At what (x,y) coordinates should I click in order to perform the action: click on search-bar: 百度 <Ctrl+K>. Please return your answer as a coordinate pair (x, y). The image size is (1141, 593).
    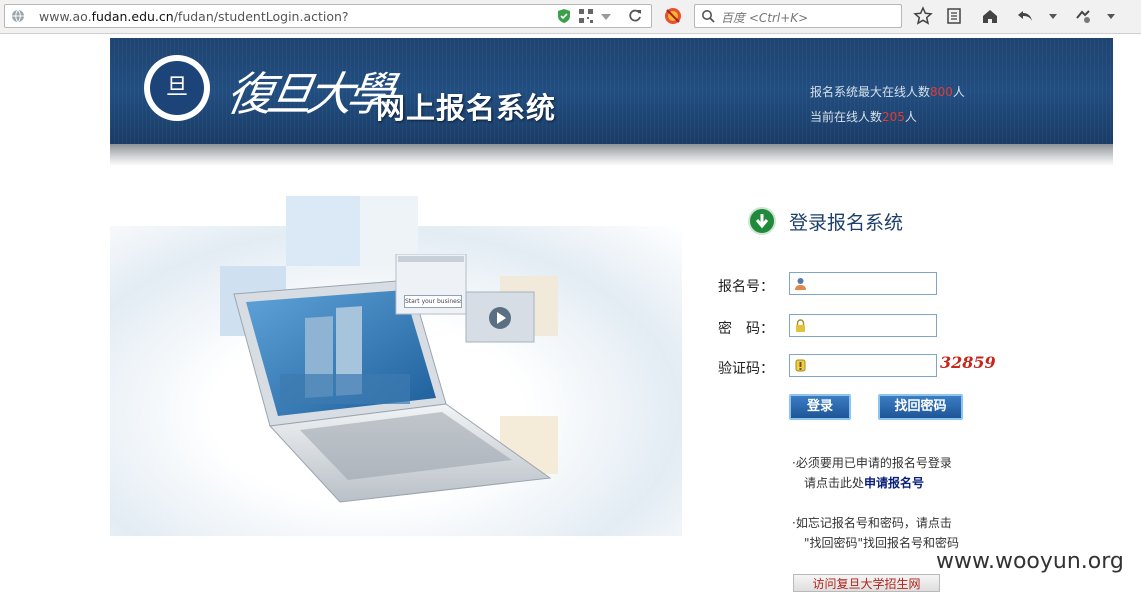
    Looking at the image, I should click on (798, 16).